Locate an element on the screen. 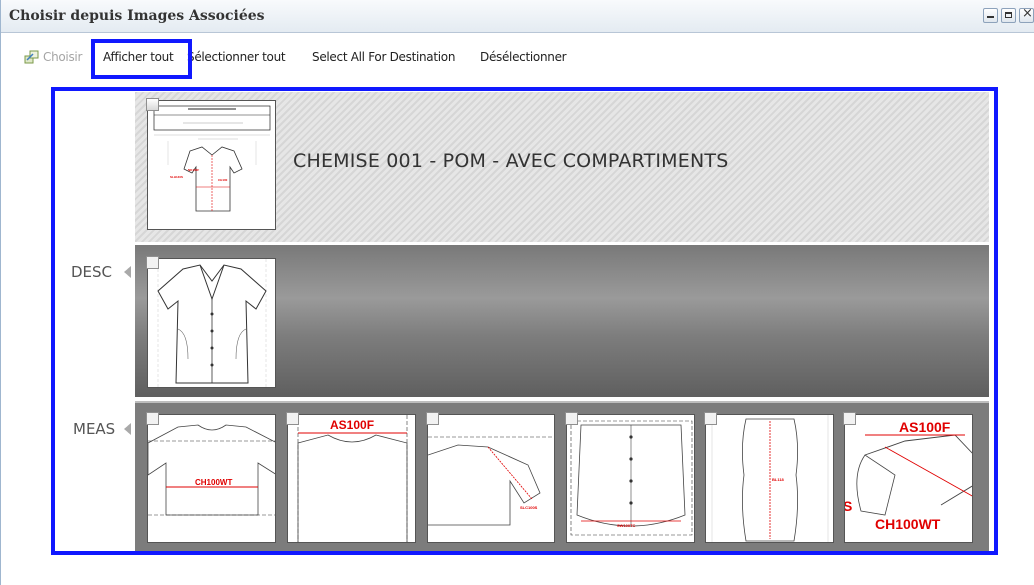 This screenshot has width=1034, height=585. select-all-button: Sélectionner tout is located at coordinates (236, 57).